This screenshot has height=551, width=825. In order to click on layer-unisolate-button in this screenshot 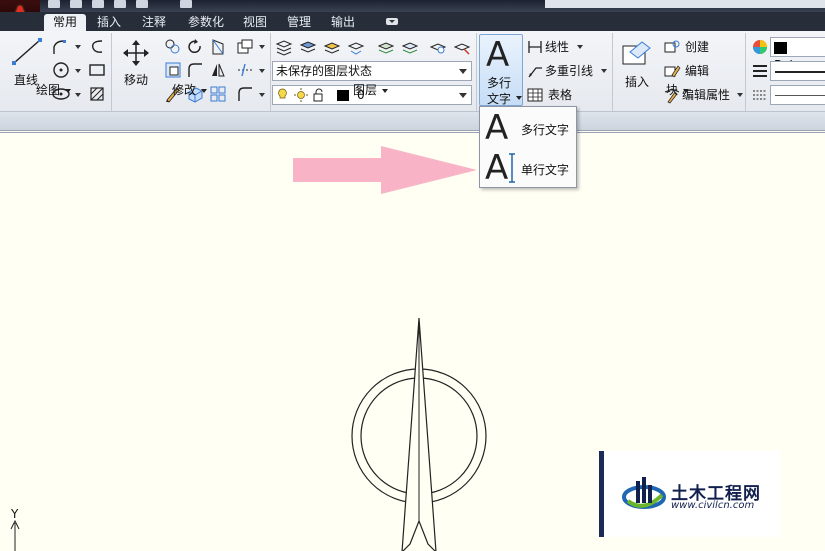, I will do `click(410, 47)`.